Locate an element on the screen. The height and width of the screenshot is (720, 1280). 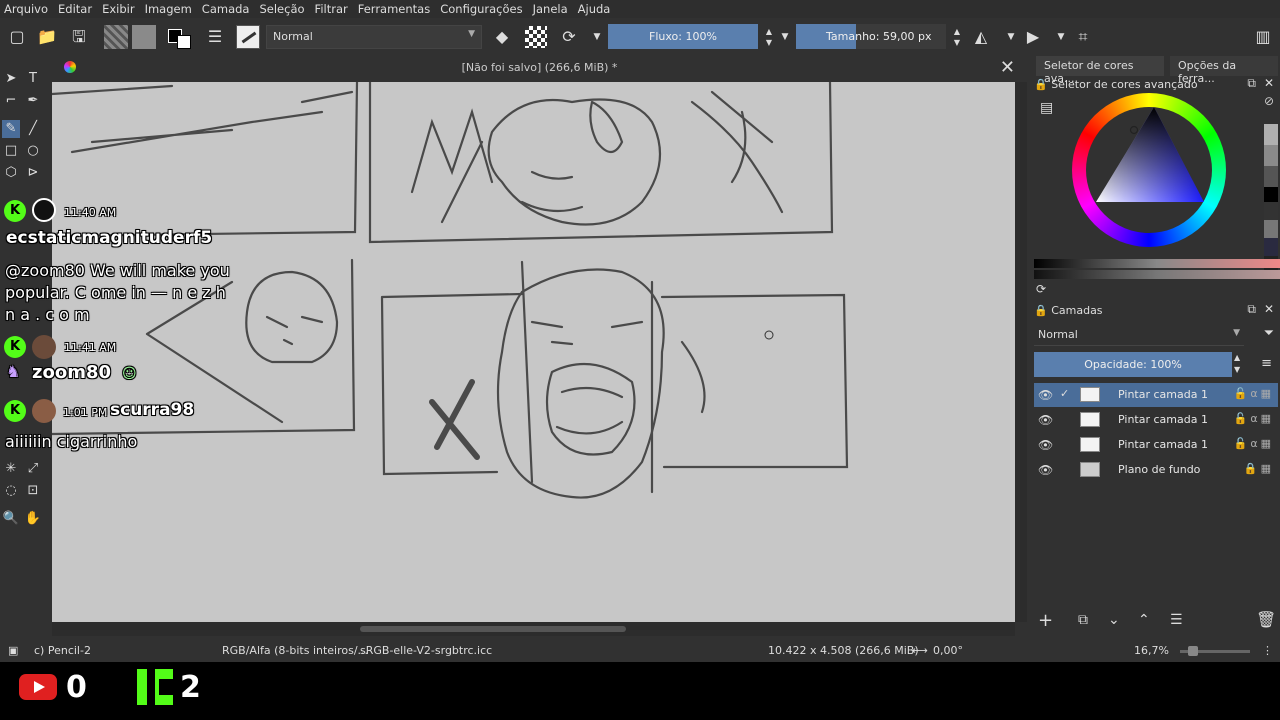
fg-bg-color-icon is located at coordinates (181, 37).